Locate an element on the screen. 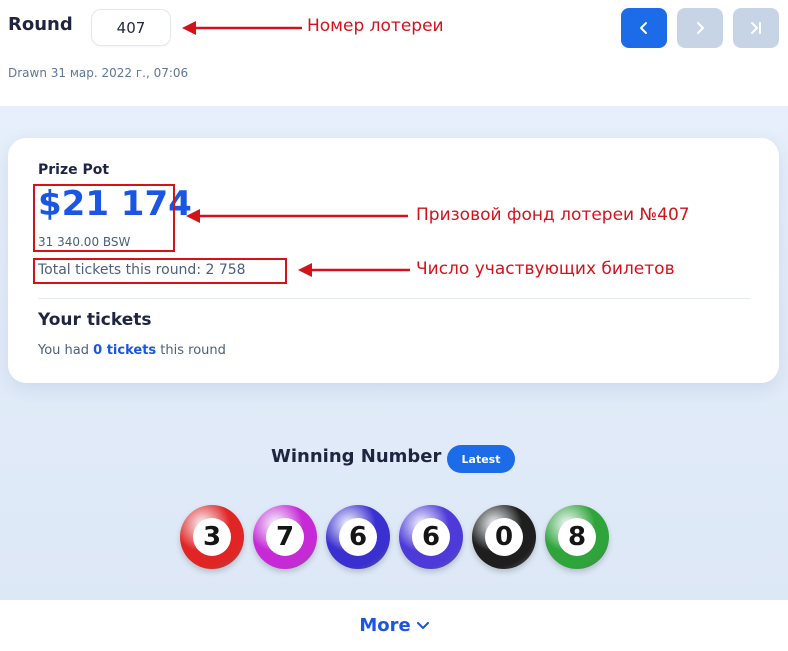  skip-to-last-icon is located at coordinates (756, 28).